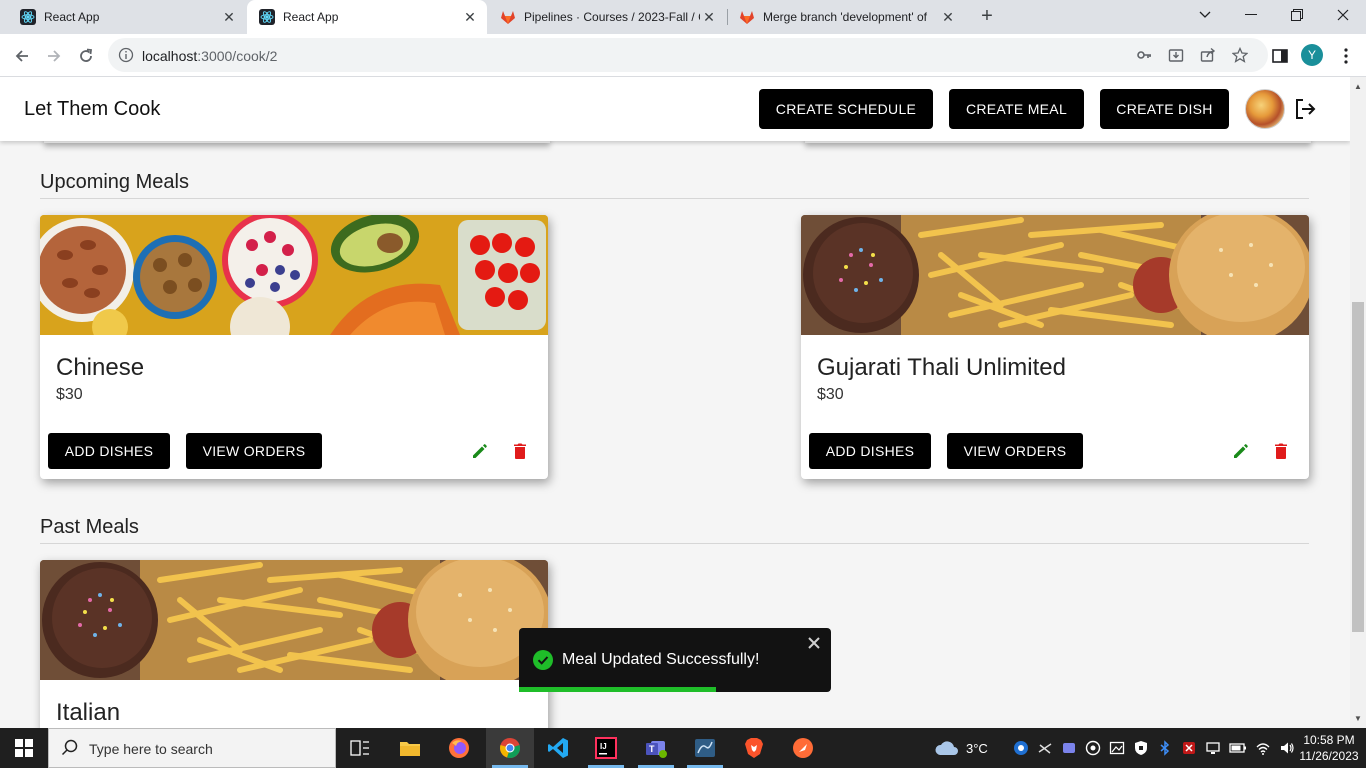 Image resolution: width=1366 pixels, height=768 pixels. What do you see at coordinates (28, 17) in the screenshot?
I see `react-icon` at bounding box center [28, 17].